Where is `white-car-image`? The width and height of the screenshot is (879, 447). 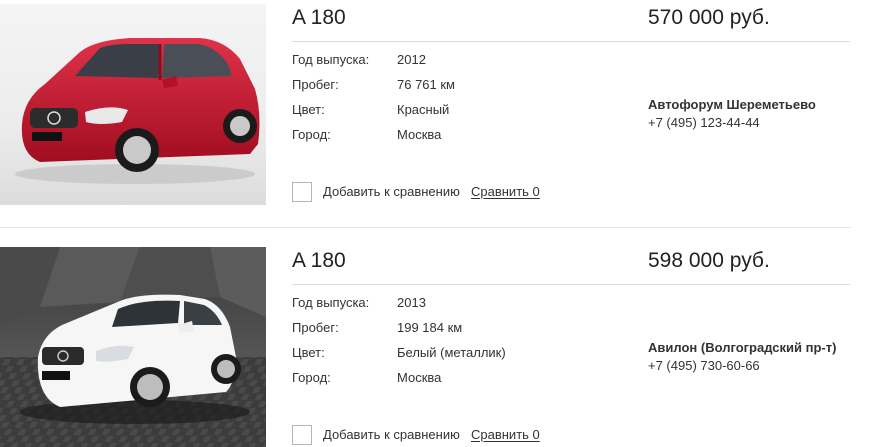
white-car-image is located at coordinates (133, 347).